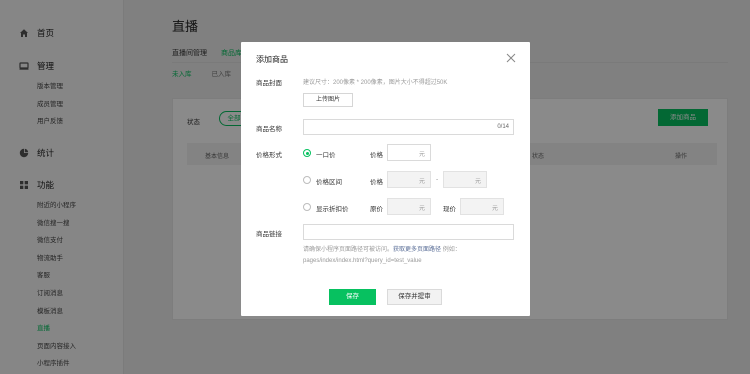 Image resolution: width=750 pixels, height=374 pixels. What do you see at coordinates (269, 234) in the screenshot?
I see `link-label: 商品链接` at bounding box center [269, 234].